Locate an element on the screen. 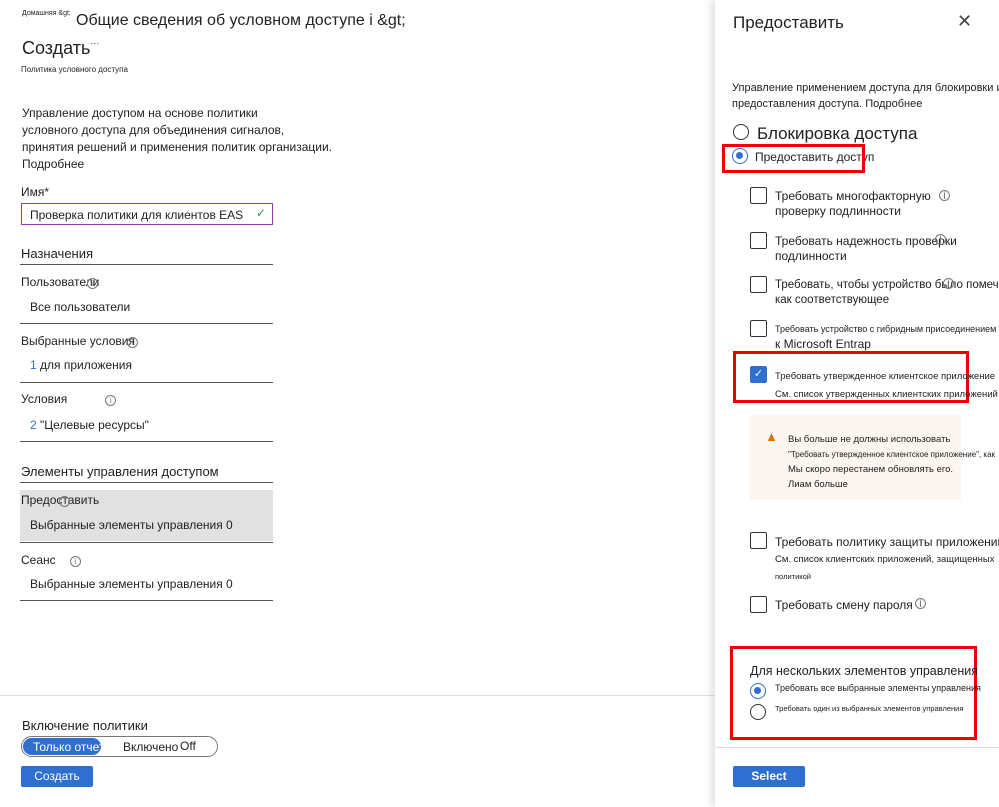  compliant-device-checkbox is located at coordinates (758, 284).